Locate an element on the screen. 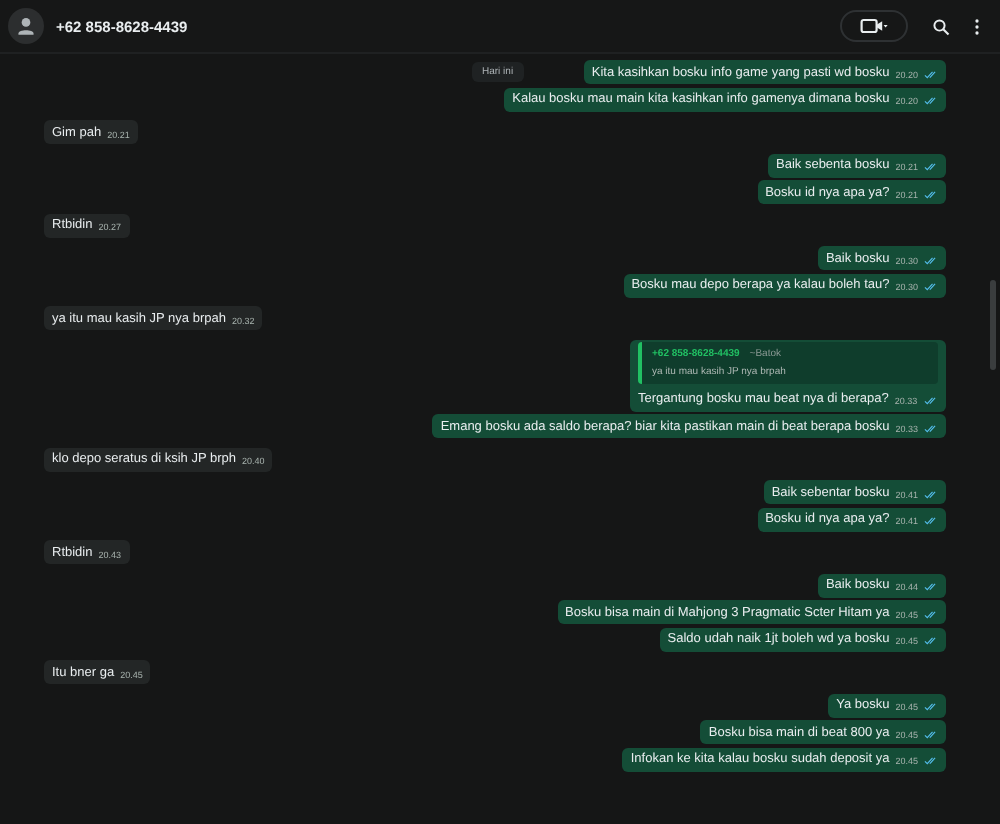  menu-icon is located at coordinates (977, 26).